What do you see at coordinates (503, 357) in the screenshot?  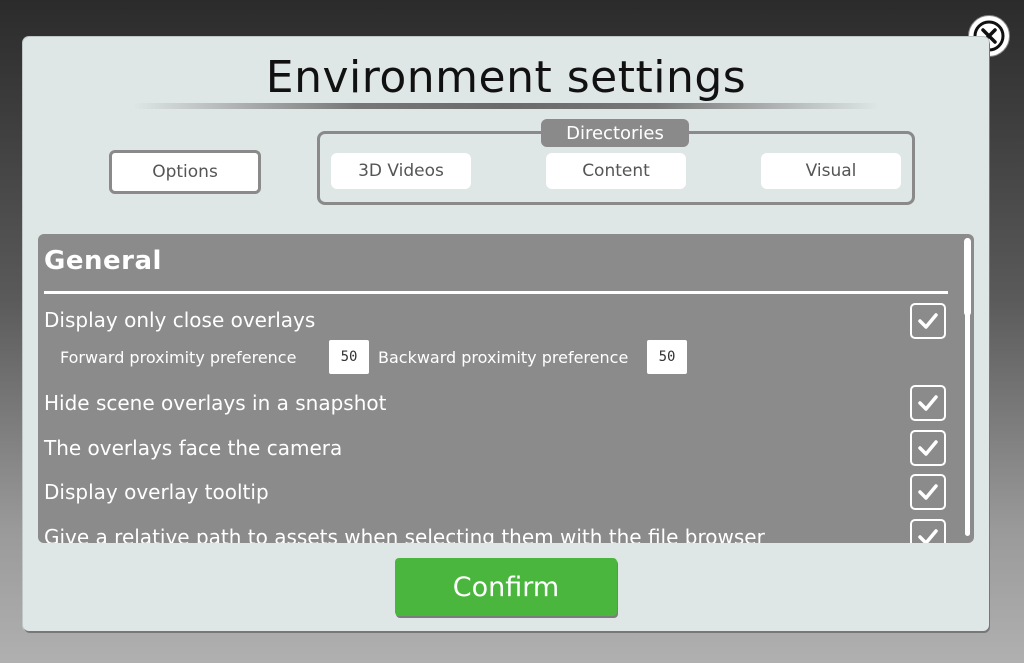 I see `label-backward-proximity: Backward proximity preference` at bounding box center [503, 357].